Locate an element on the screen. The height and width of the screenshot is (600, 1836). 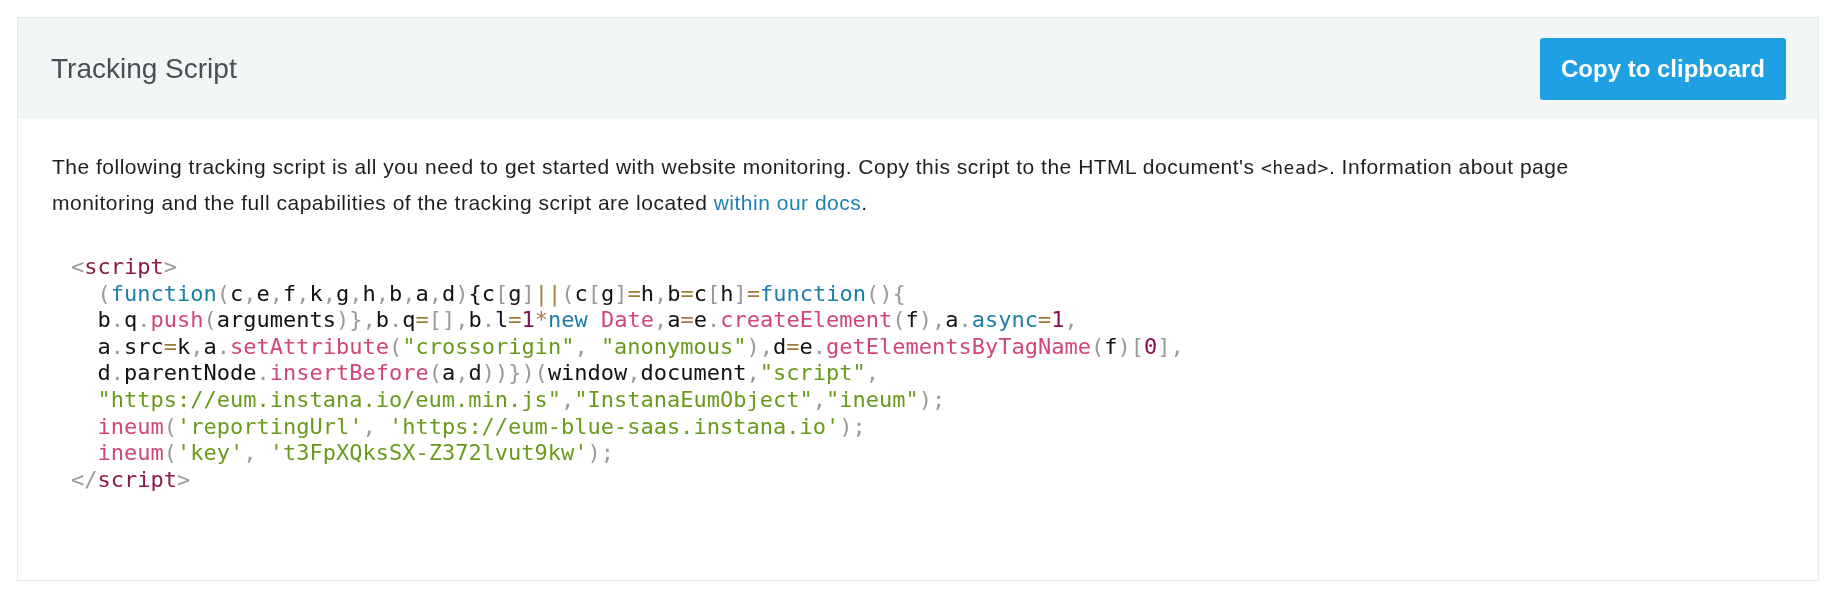
intro-paragraph: The following tracking script is all you need to get started with website monitoring. Copy this script to the HTML document's <head>. Information about page monitoring and the full capabilities of the tracking script are located within our docs. is located at coordinates (811, 185).